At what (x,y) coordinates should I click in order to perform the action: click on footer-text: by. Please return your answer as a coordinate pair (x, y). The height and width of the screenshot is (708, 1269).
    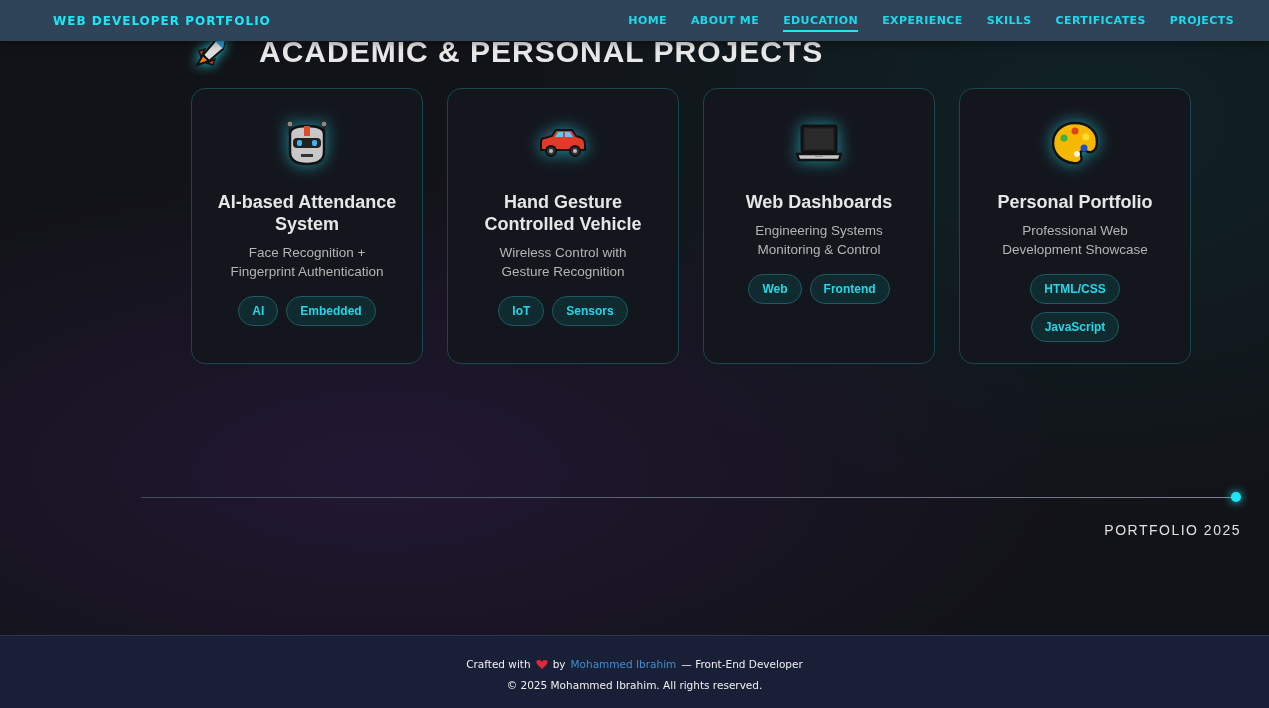
    Looking at the image, I should click on (559, 664).